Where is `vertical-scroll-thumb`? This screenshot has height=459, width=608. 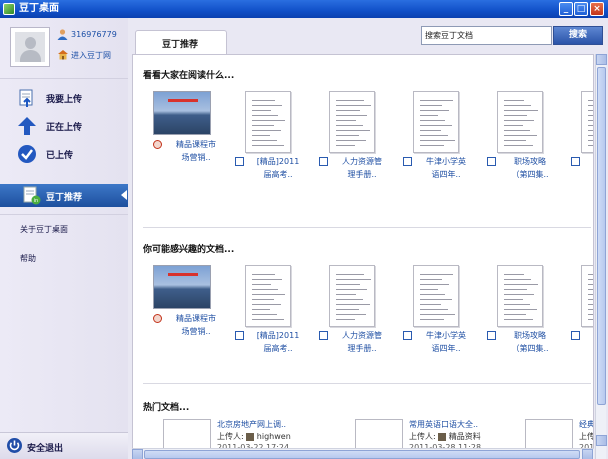 vertical-scroll-thumb is located at coordinates (601, 236).